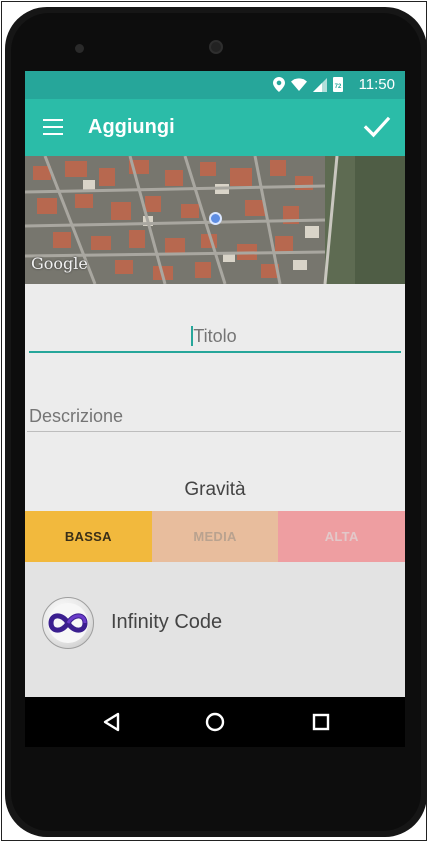  I want to click on location-icon, so click(279, 84).